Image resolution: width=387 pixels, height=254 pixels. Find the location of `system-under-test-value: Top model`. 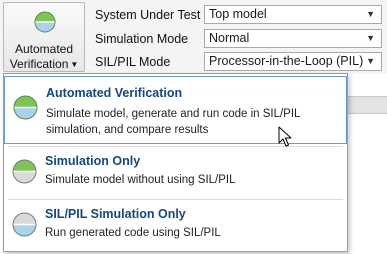

system-under-test-value: Top model is located at coordinates (238, 14).